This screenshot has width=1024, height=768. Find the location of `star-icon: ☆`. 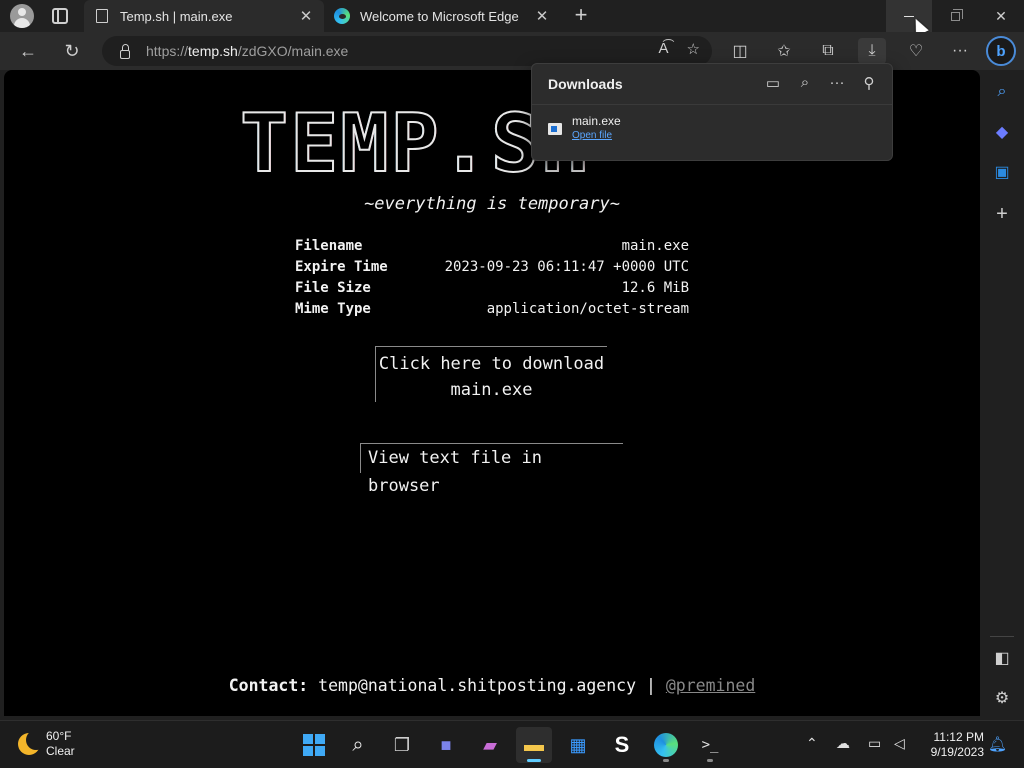

star-icon: ☆ is located at coordinates (693, 49).